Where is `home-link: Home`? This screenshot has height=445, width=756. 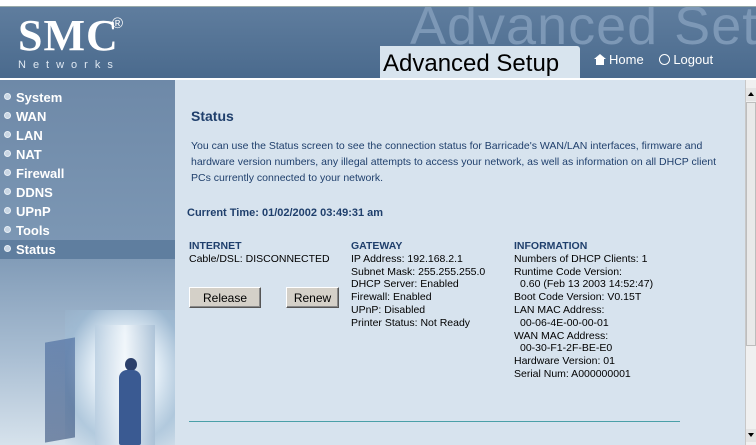 home-link: Home is located at coordinates (619, 59).